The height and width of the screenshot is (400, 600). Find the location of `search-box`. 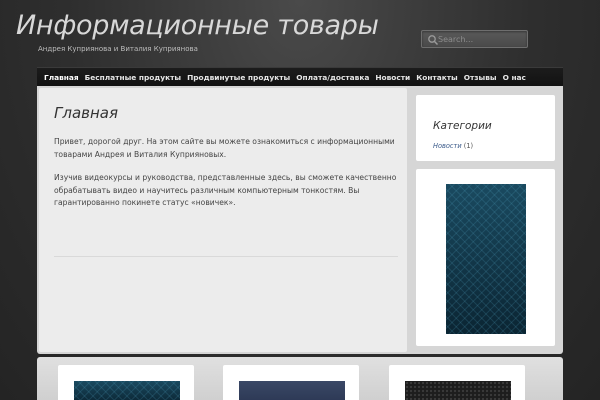

search-box is located at coordinates (474, 39).